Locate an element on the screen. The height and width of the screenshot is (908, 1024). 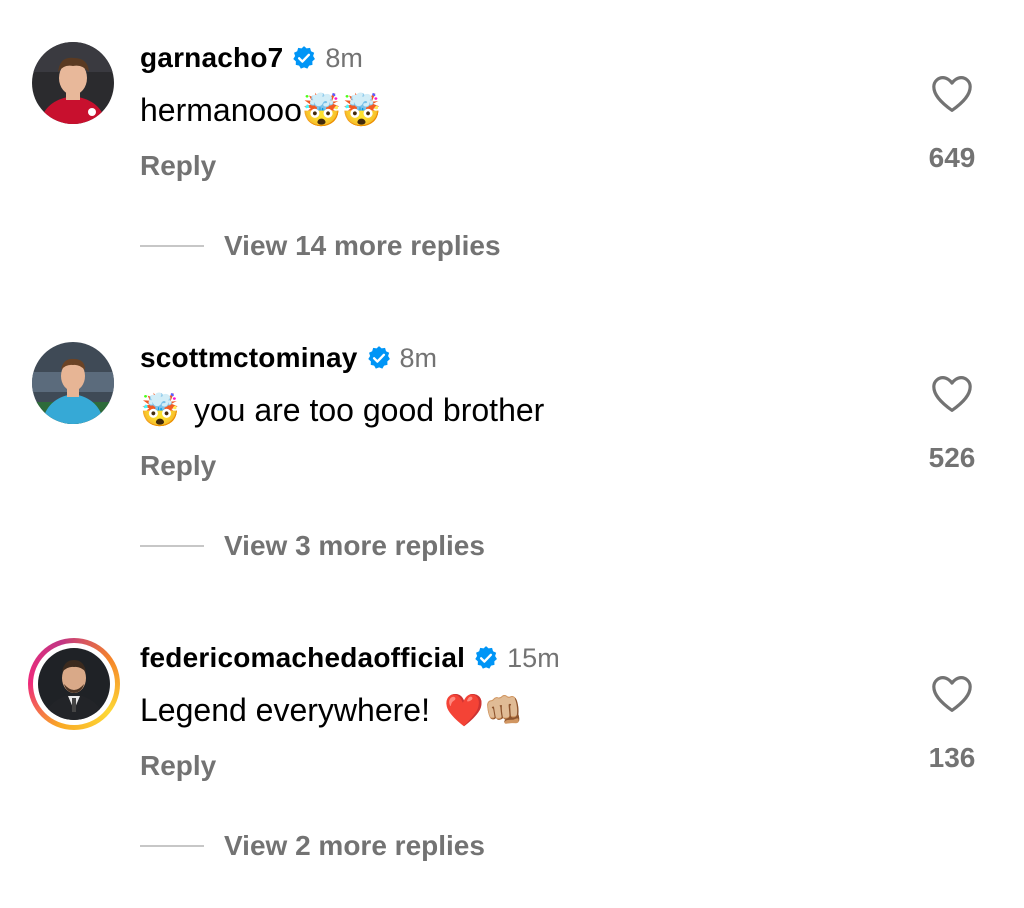
comment-emoji: 🤯 is located at coordinates (160, 410).